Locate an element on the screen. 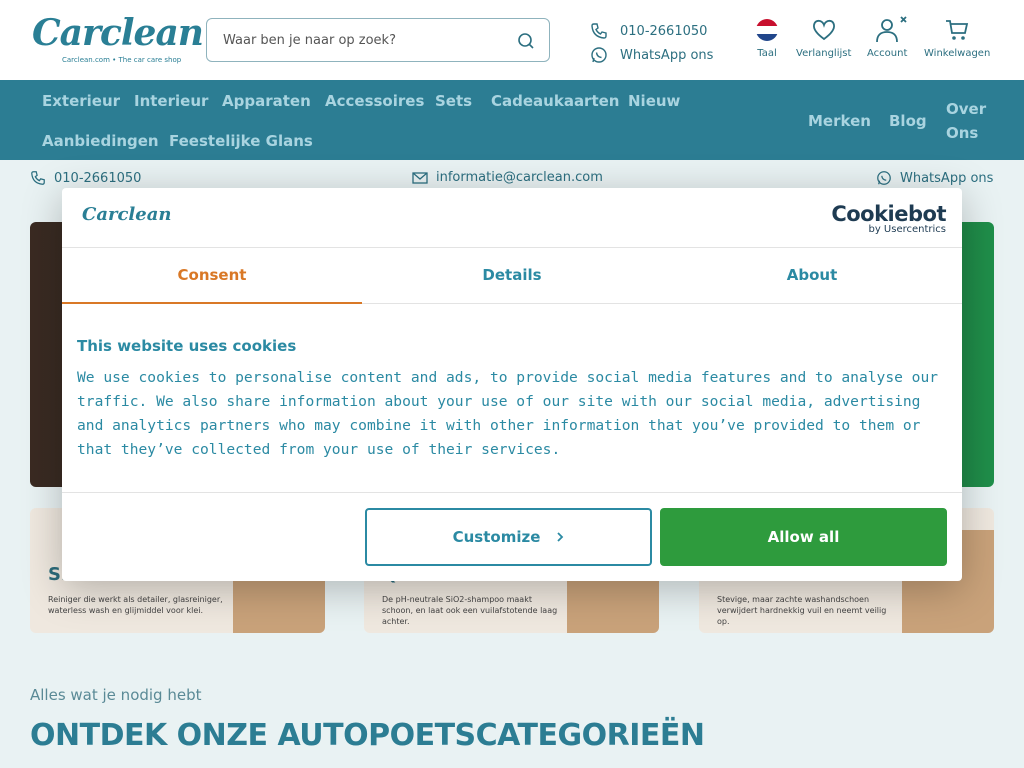 Image resolution: width=1024 pixels, height=768 pixels. nav-item-merken: Merken is located at coordinates (839, 121).